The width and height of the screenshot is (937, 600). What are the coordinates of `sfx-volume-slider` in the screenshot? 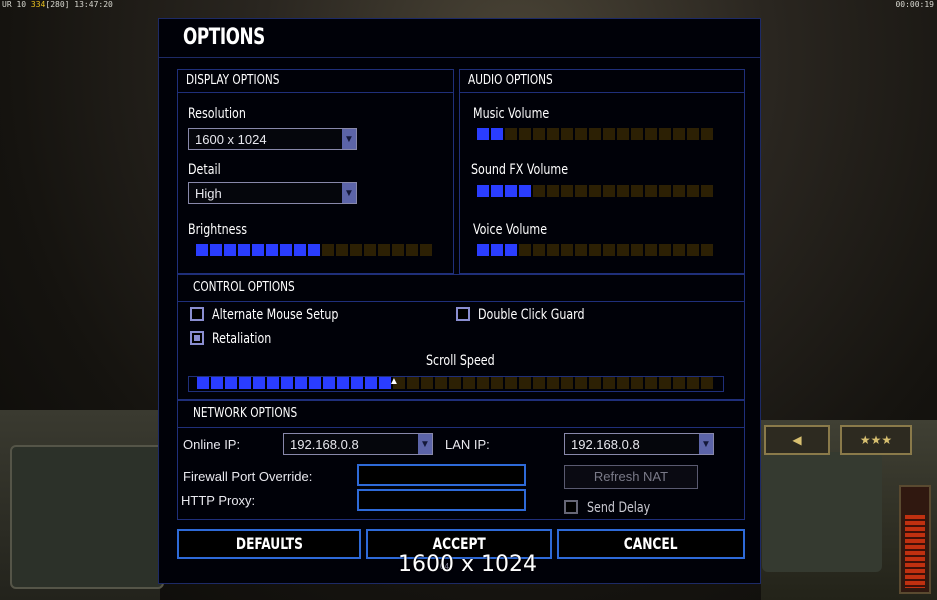 It's located at (595, 191).